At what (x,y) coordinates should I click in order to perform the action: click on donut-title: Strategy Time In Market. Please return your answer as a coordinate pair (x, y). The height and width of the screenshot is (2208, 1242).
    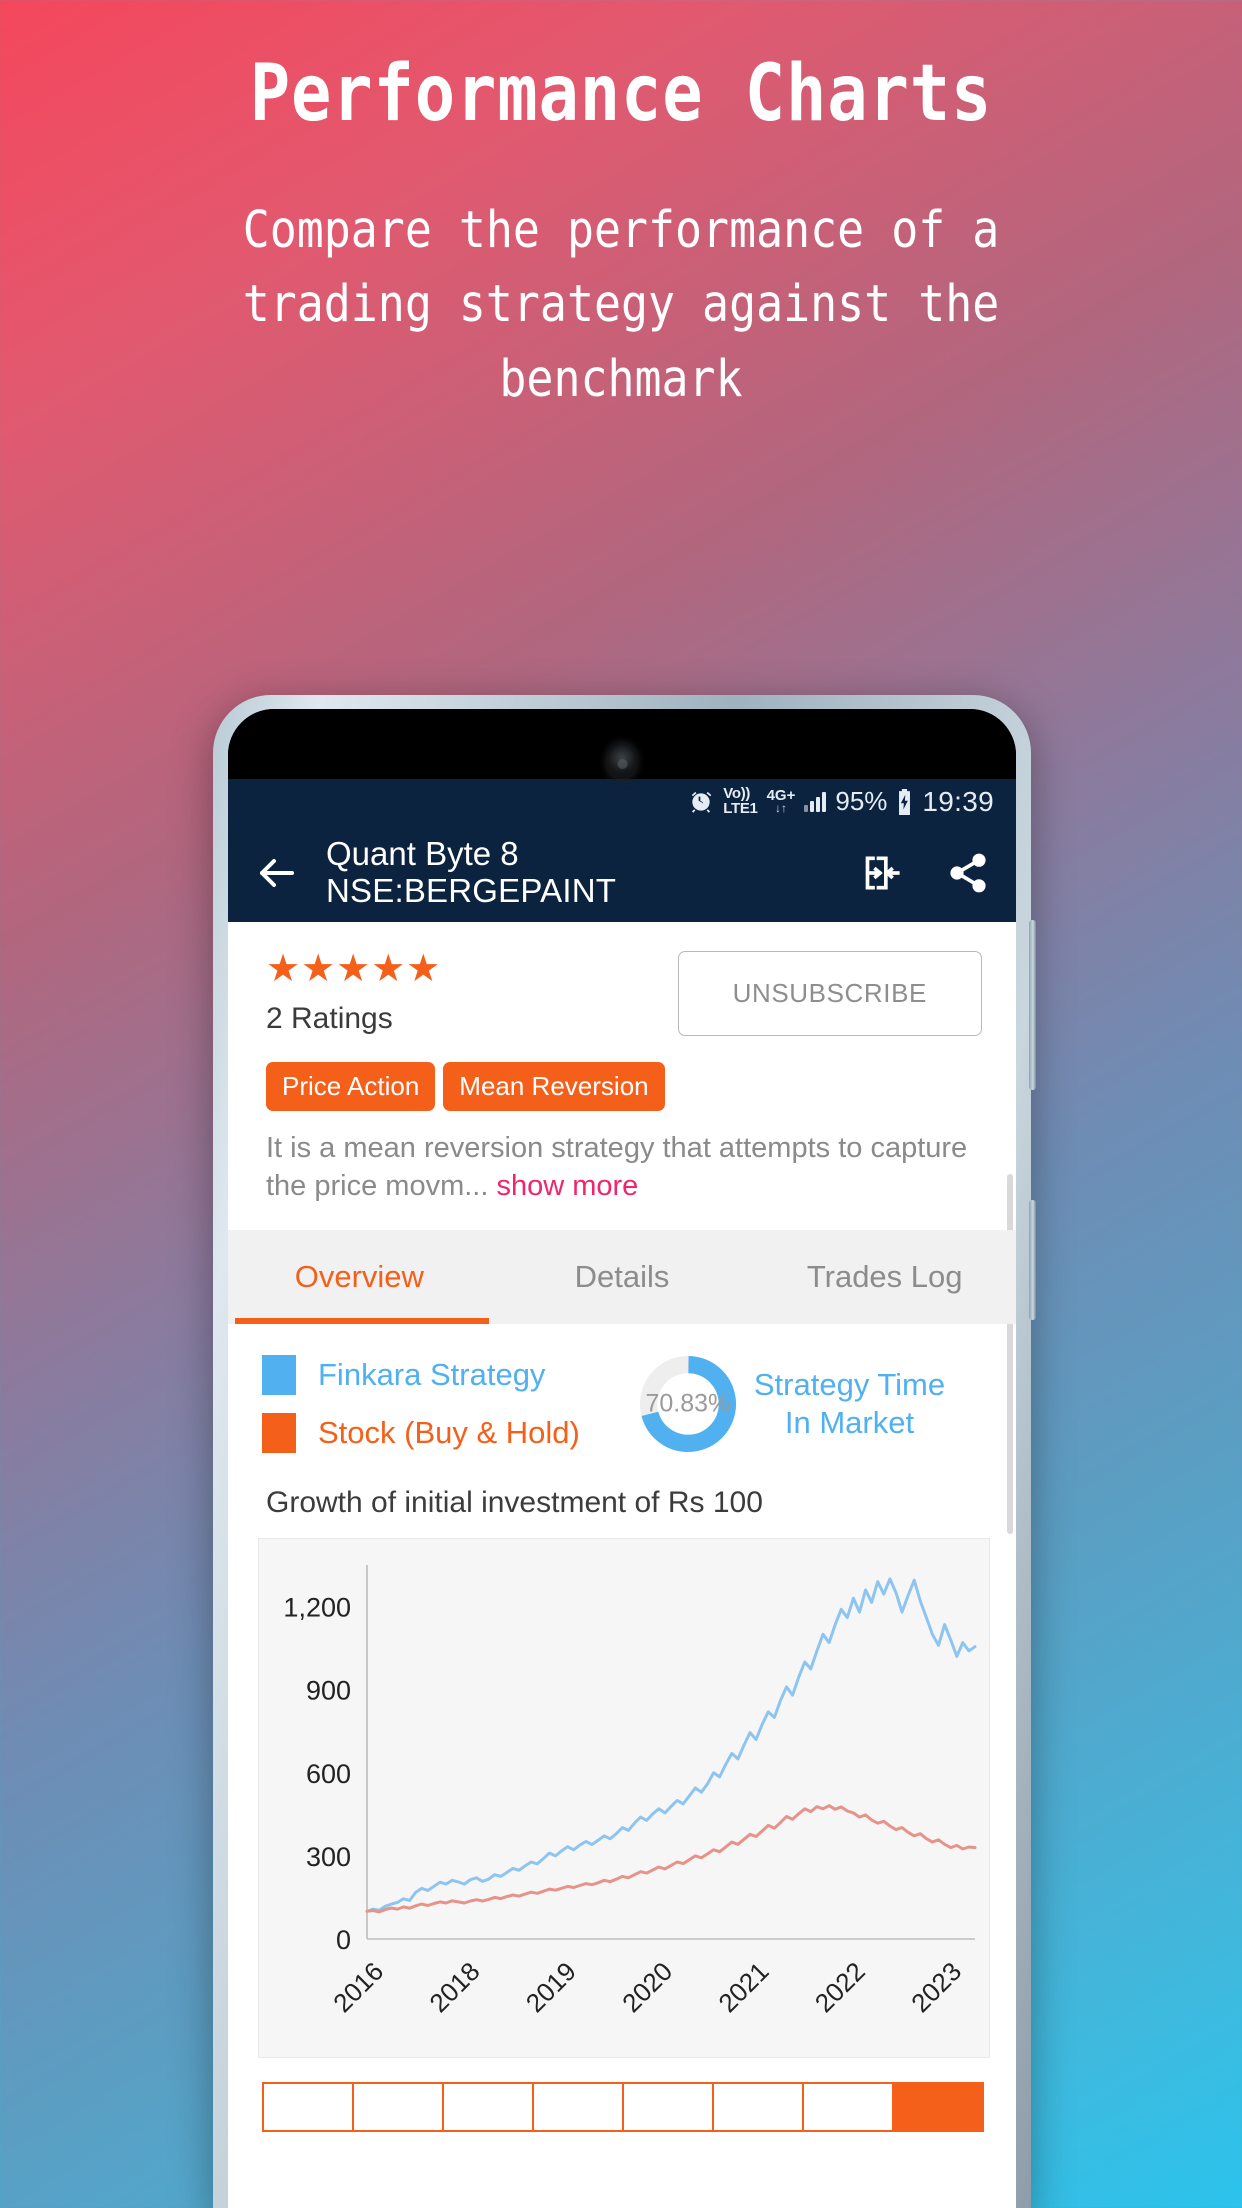
    Looking at the image, I should click on (849, 1404).